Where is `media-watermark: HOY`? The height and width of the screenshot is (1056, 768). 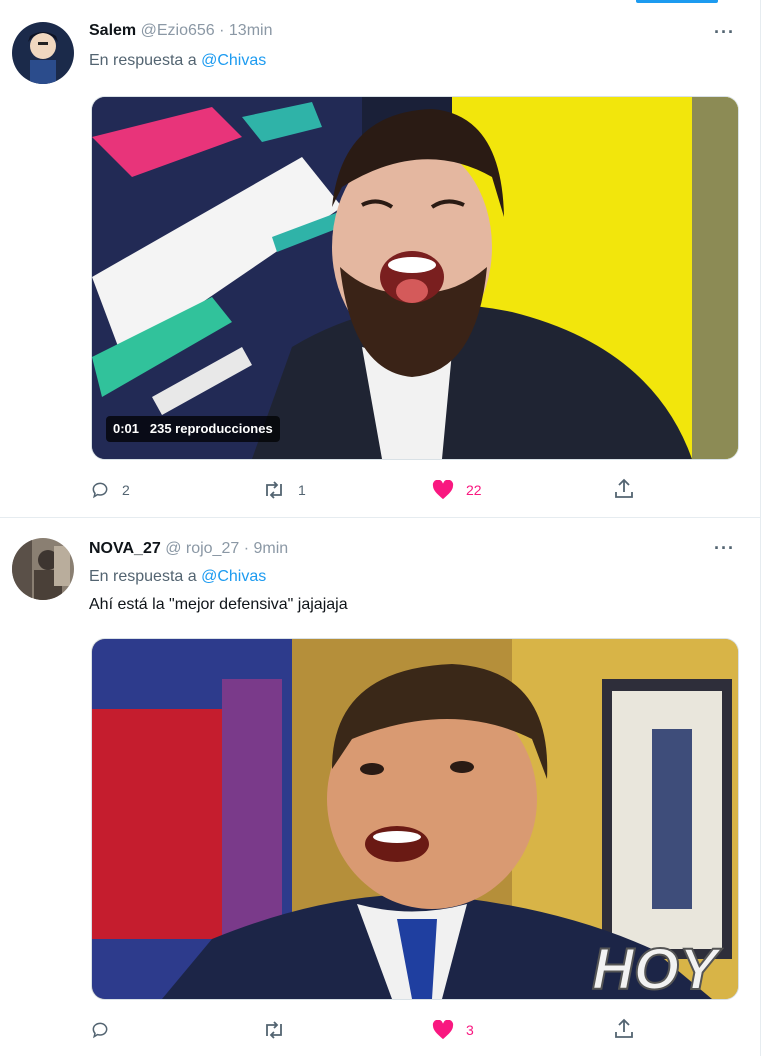
media-watermark: HOY is located at coordinates (657, 968).